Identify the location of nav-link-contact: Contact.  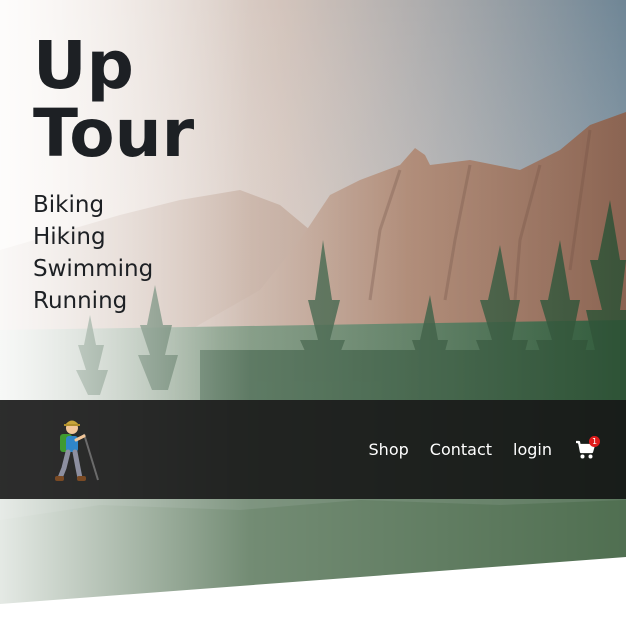
(461, 450).